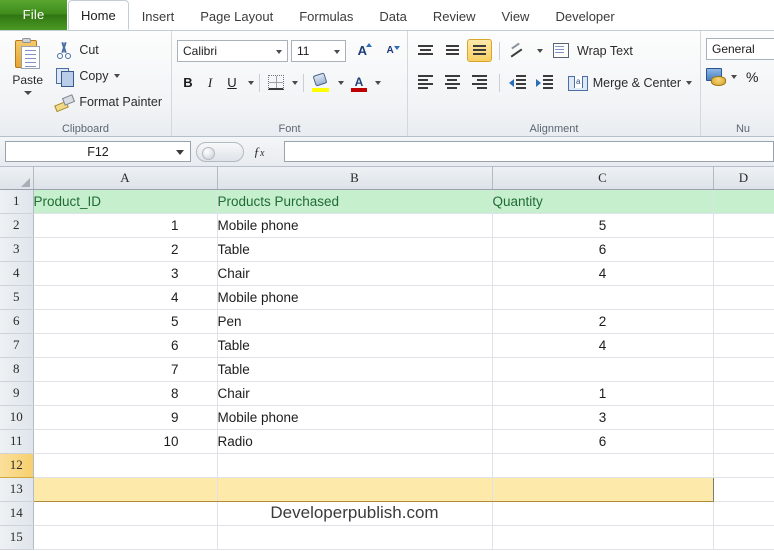 This screenshot has width=774, height=551. Describe the element at coordinates (603, 273) in the screenshot. I see `cell-c4: 4` at that location.